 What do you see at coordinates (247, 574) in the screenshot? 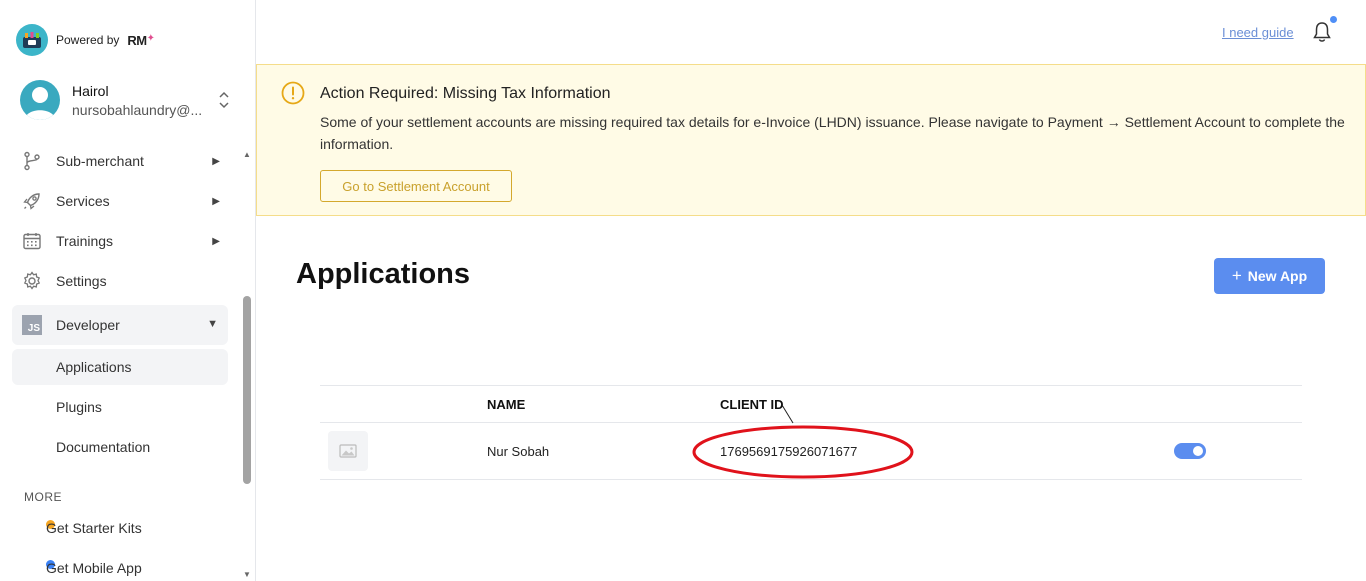
I see `scroll-down-icon: ▼` at bounding box center [247, 574].